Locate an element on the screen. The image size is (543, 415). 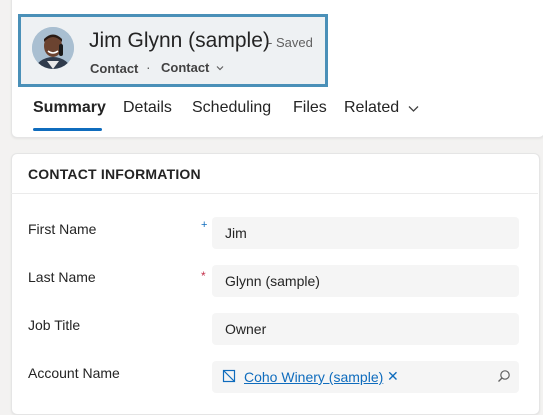
recommended-marker: + is located at coordinates (204, 225).